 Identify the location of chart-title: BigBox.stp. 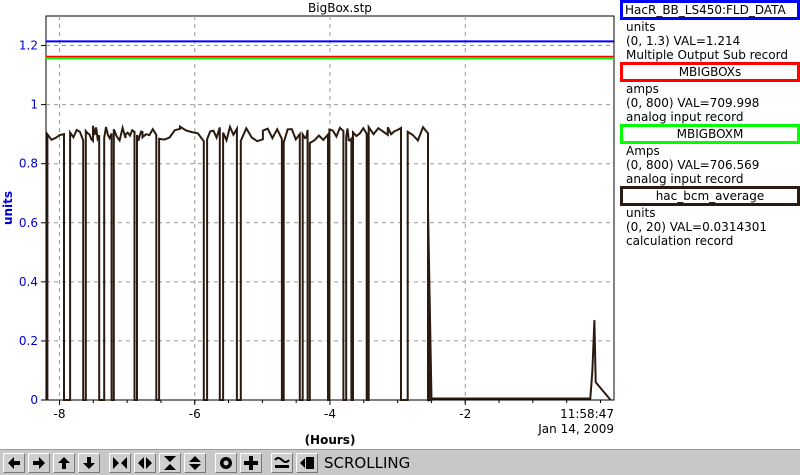
(340, 8).